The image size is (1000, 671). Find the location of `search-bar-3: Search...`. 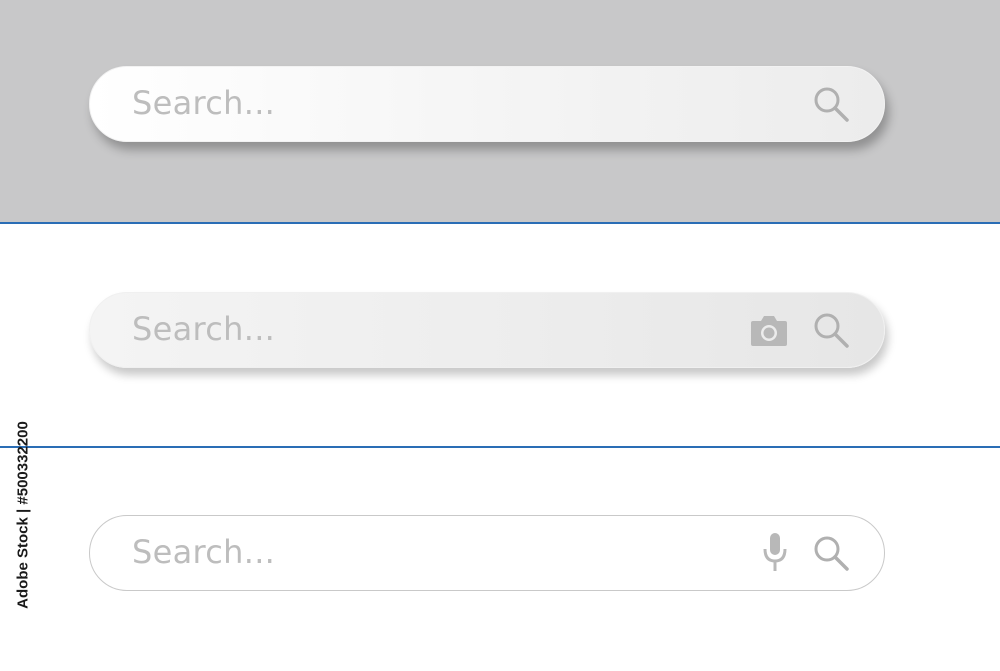

search-bar-3: Search... is located at coordinates (487, 553).